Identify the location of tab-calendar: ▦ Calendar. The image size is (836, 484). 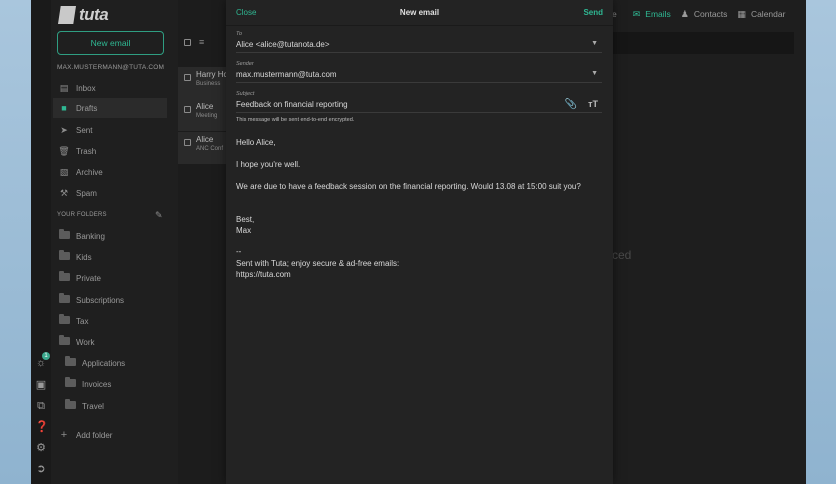
(761, 14).